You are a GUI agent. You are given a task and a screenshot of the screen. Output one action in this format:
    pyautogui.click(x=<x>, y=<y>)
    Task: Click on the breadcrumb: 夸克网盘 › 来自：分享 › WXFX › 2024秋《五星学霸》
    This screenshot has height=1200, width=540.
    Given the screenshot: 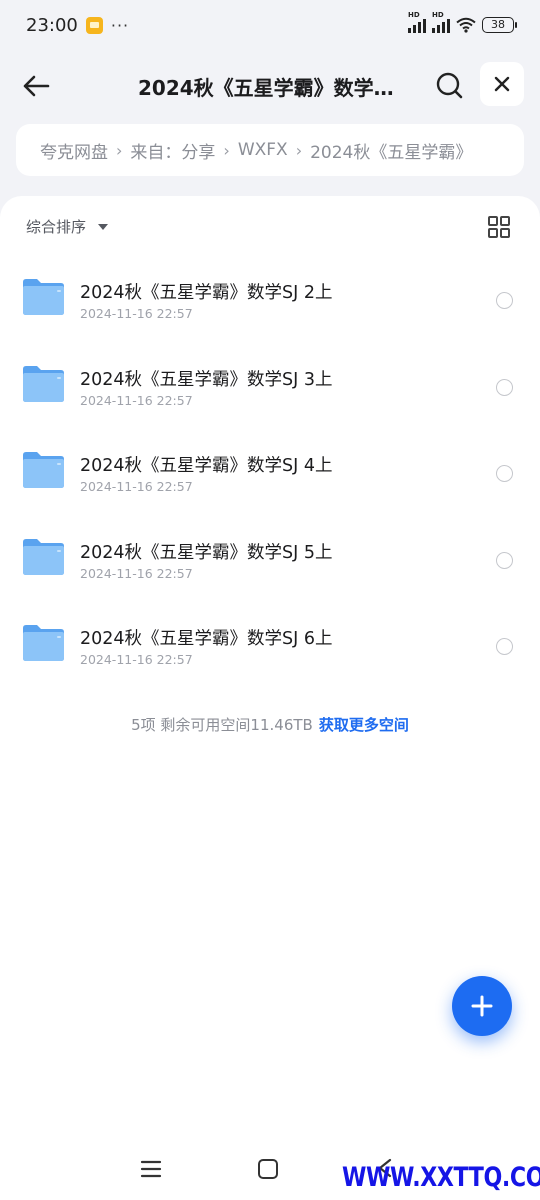 What is the action you would take?
    pyautogui.click(x=270, y=150)
    